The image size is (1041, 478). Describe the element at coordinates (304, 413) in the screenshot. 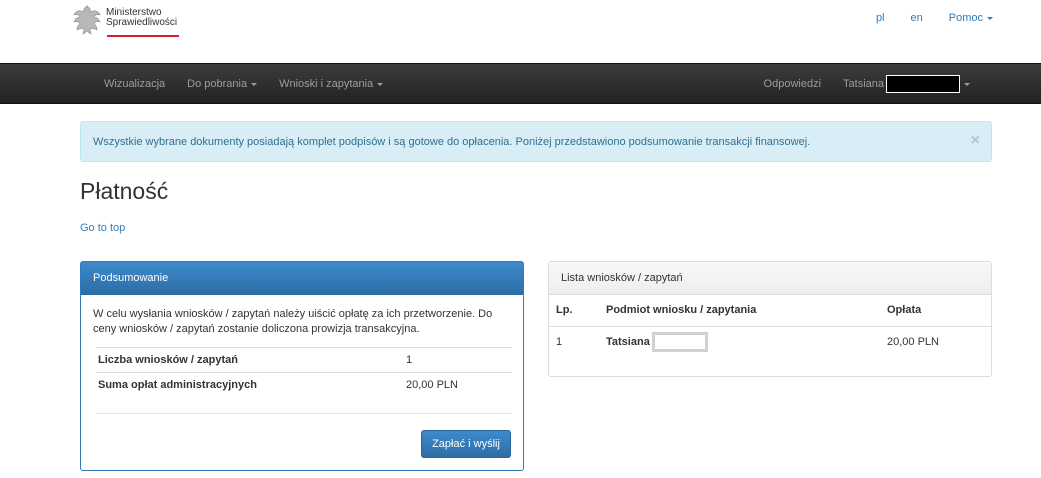

I see `divider` at that location.